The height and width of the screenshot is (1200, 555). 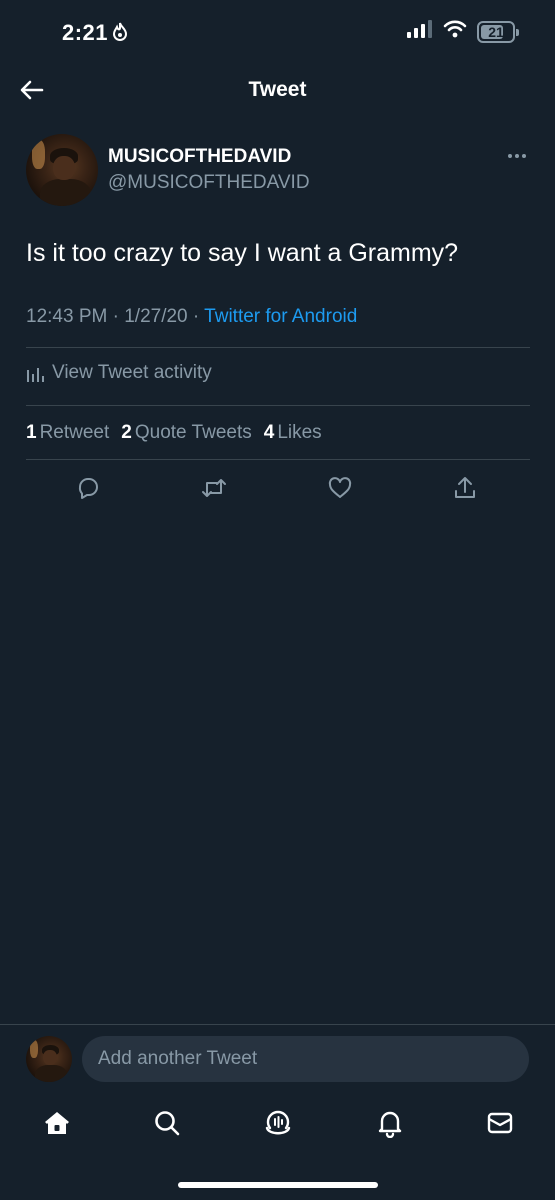 I want to click on more-horizontal-icon, so click(x=517, y=156).